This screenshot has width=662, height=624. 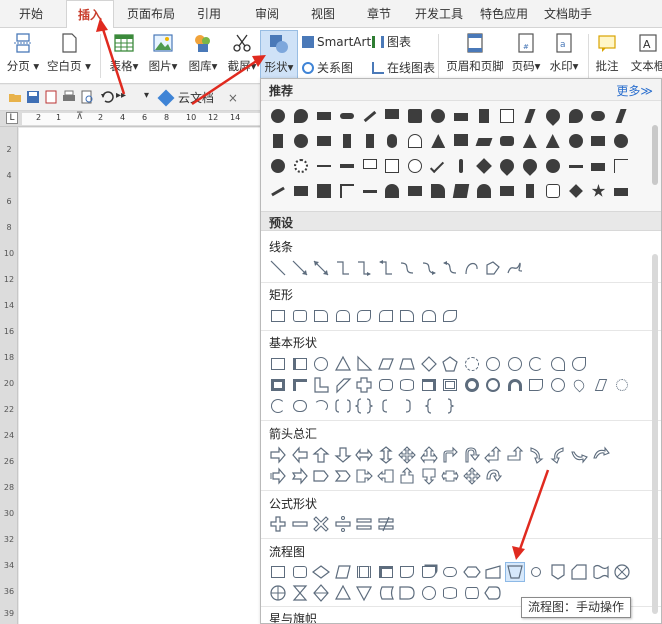 I want to click on scribble-shape, so click(x=515, y=268).